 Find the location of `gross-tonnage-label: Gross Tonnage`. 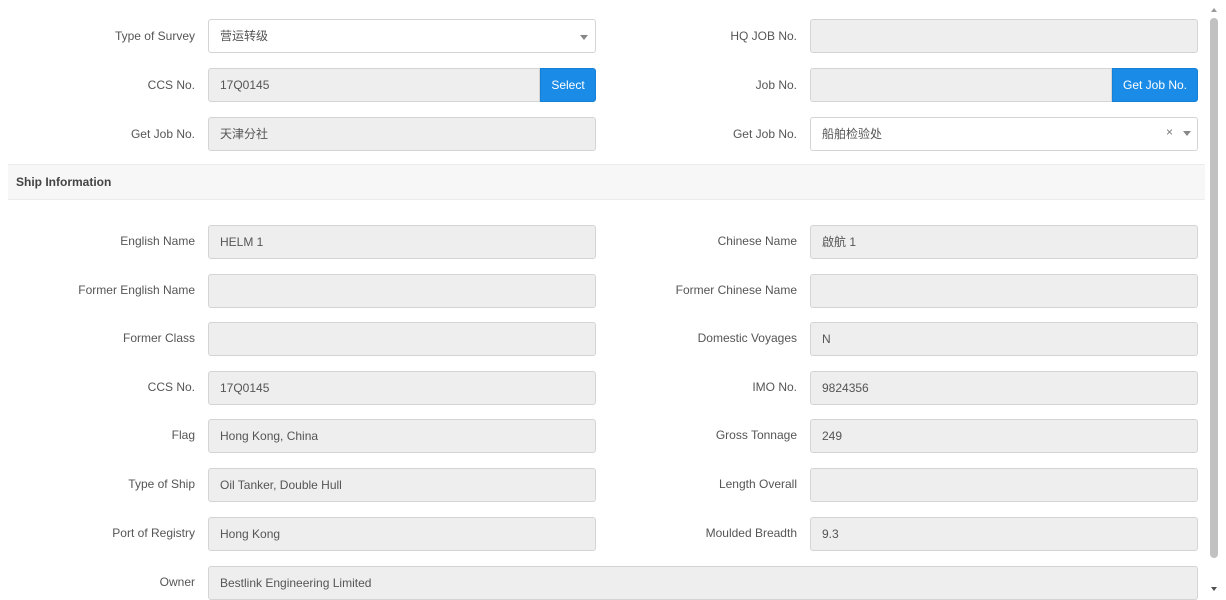

gross-tonnage-label: Gross Tonnage is located at coordinates (756, 435).